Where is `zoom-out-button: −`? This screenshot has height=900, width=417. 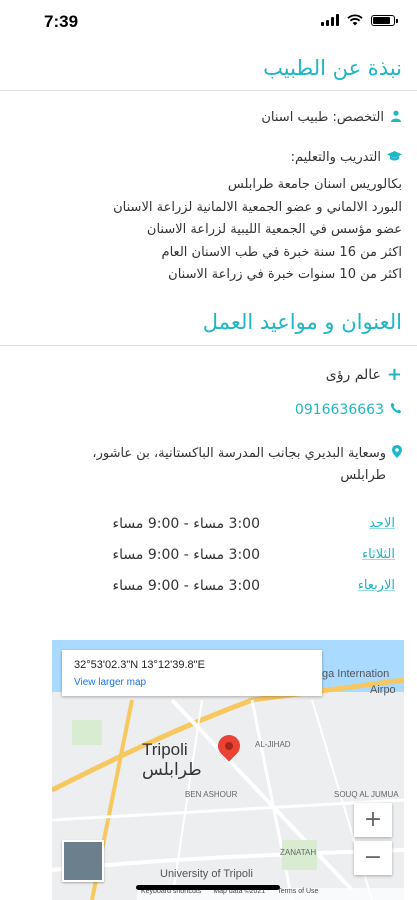
zoom-out-button: − is located at coordinates (373, 858).